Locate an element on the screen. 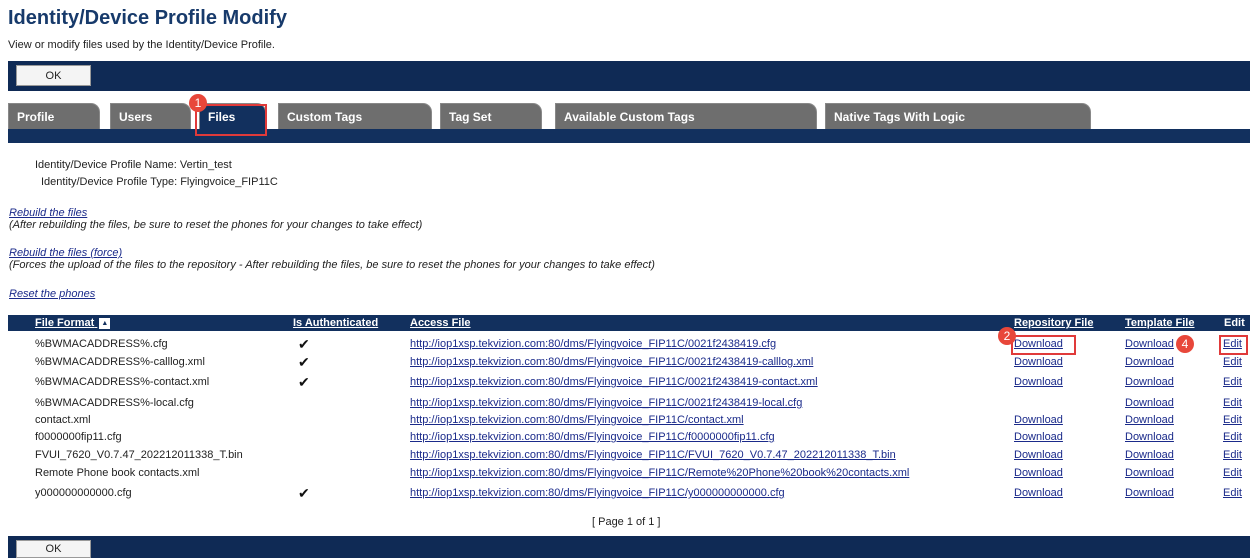  tab-users: Users is located at coordinates (150, 116).